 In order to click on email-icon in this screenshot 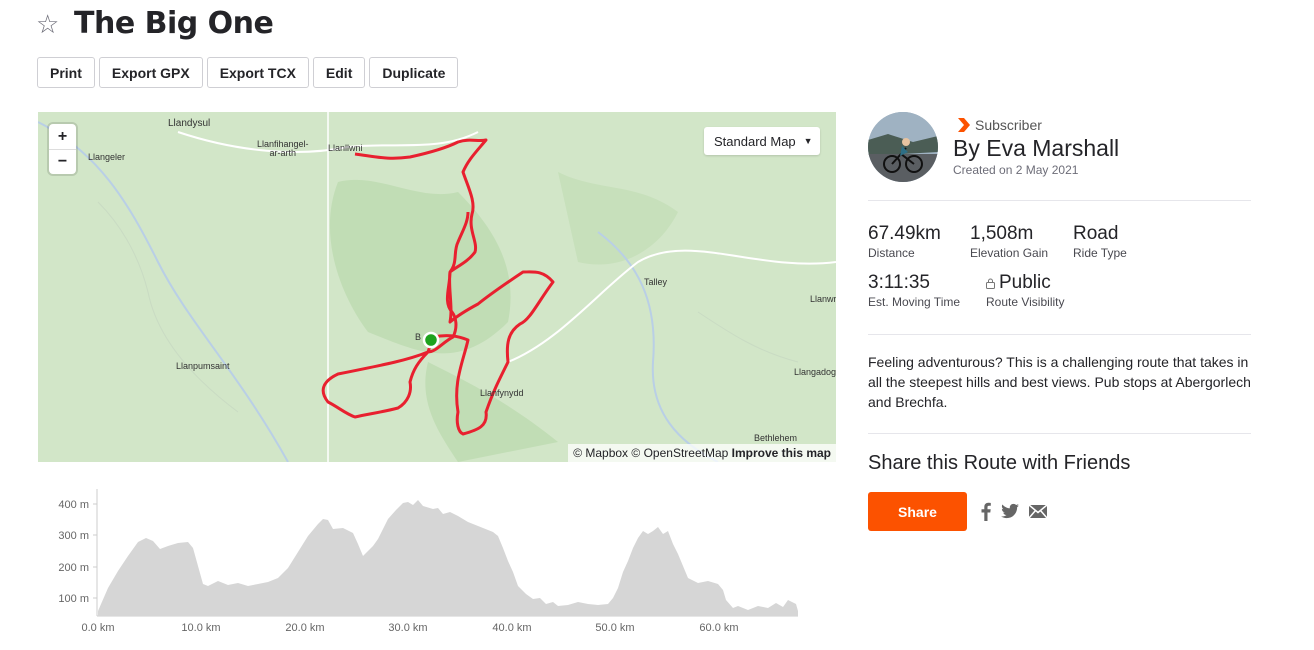, I will do `click(1038, 511)`.